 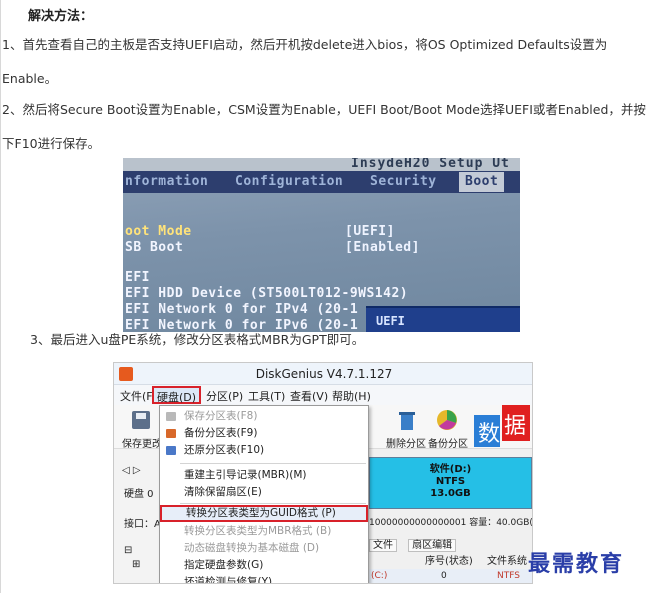 I want to click on bios-row-usb-boot: SB Boot, so click(x=154, y=247).